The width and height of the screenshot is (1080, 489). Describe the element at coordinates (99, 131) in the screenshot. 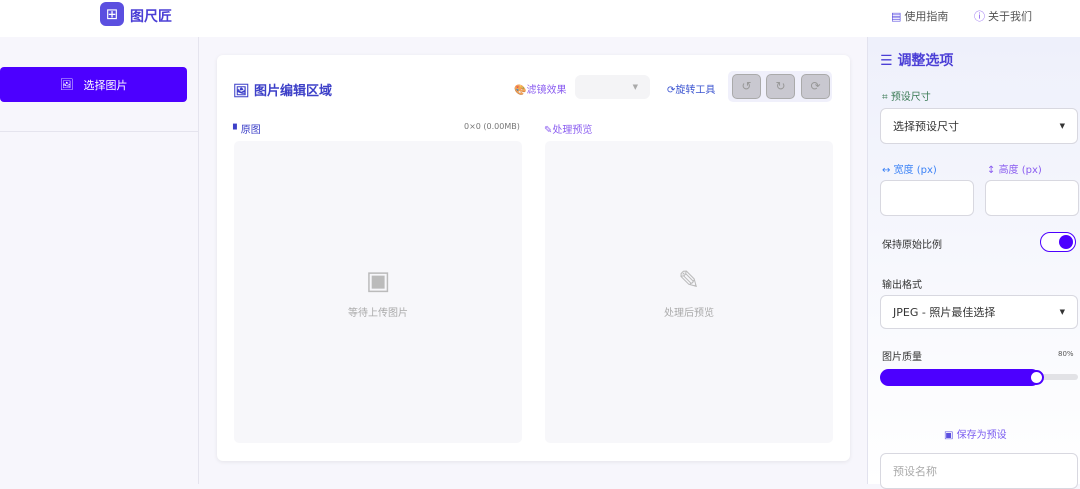

I see `divider` at that location.